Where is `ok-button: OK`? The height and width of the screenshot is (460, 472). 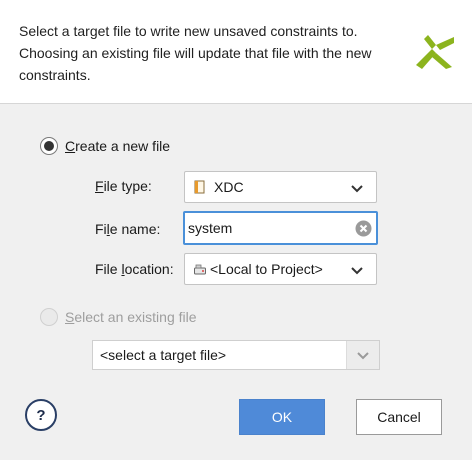 ok-button: OK is located at coordinates (282, 417).